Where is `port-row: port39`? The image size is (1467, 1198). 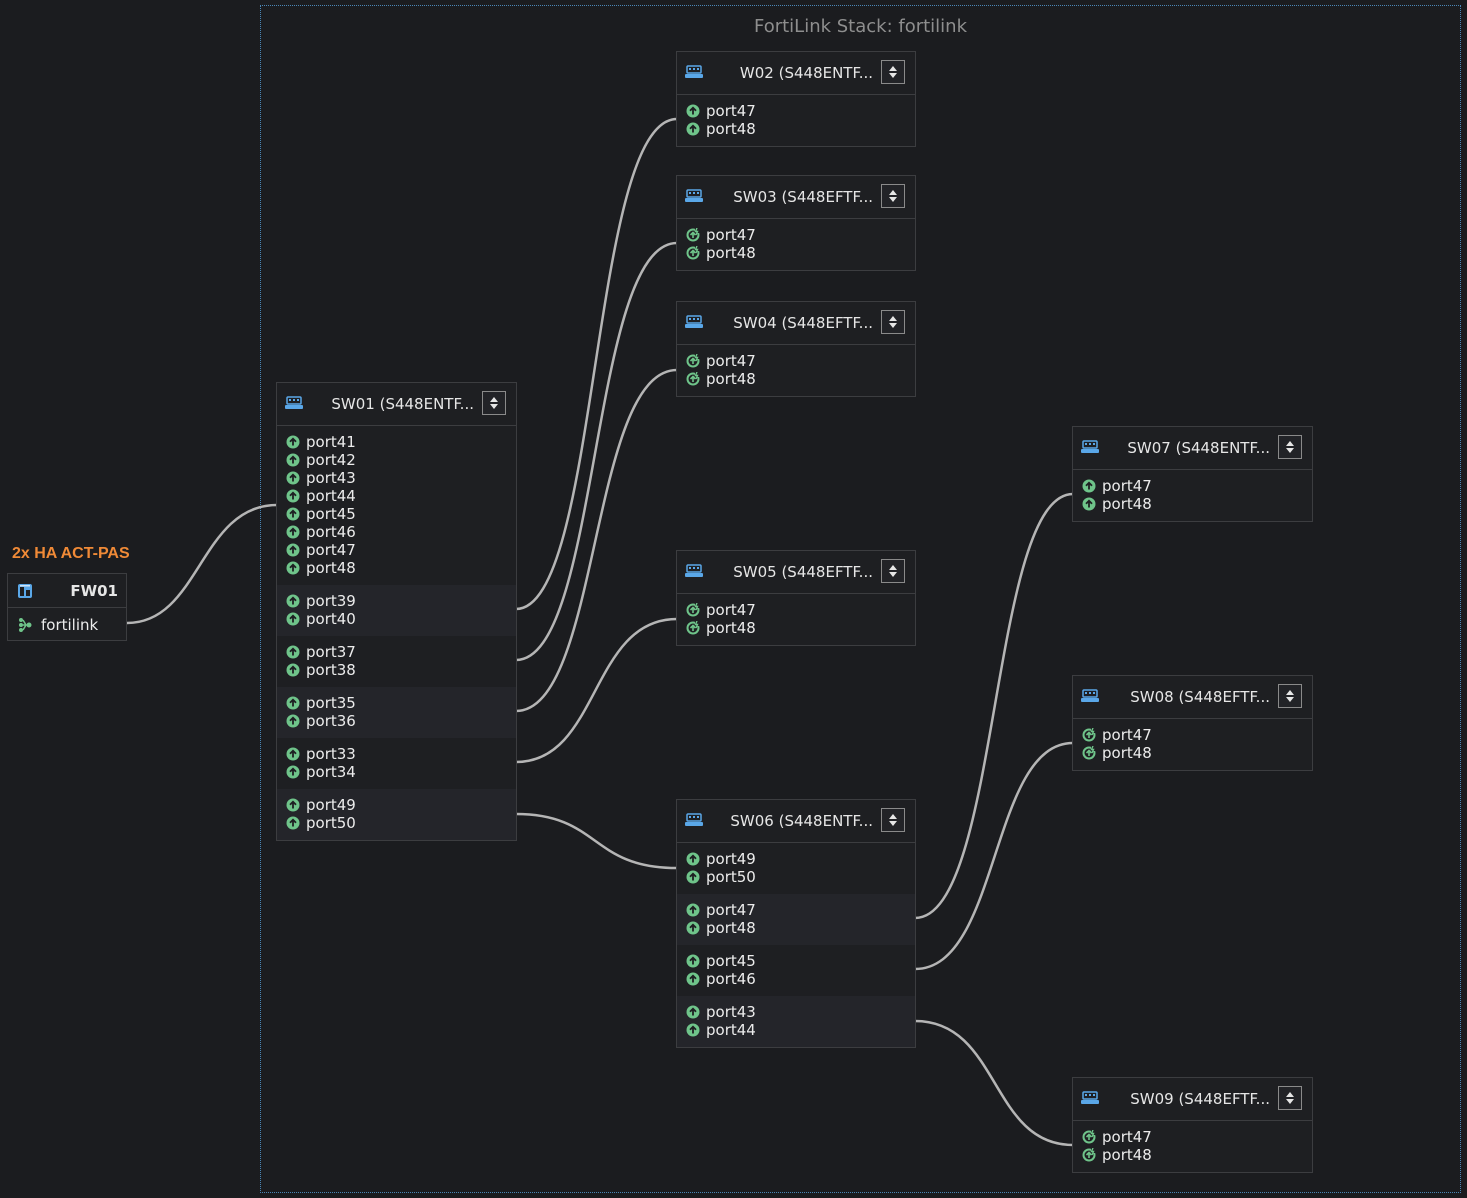 port-row: port39 is located at coordinates (396, 601).